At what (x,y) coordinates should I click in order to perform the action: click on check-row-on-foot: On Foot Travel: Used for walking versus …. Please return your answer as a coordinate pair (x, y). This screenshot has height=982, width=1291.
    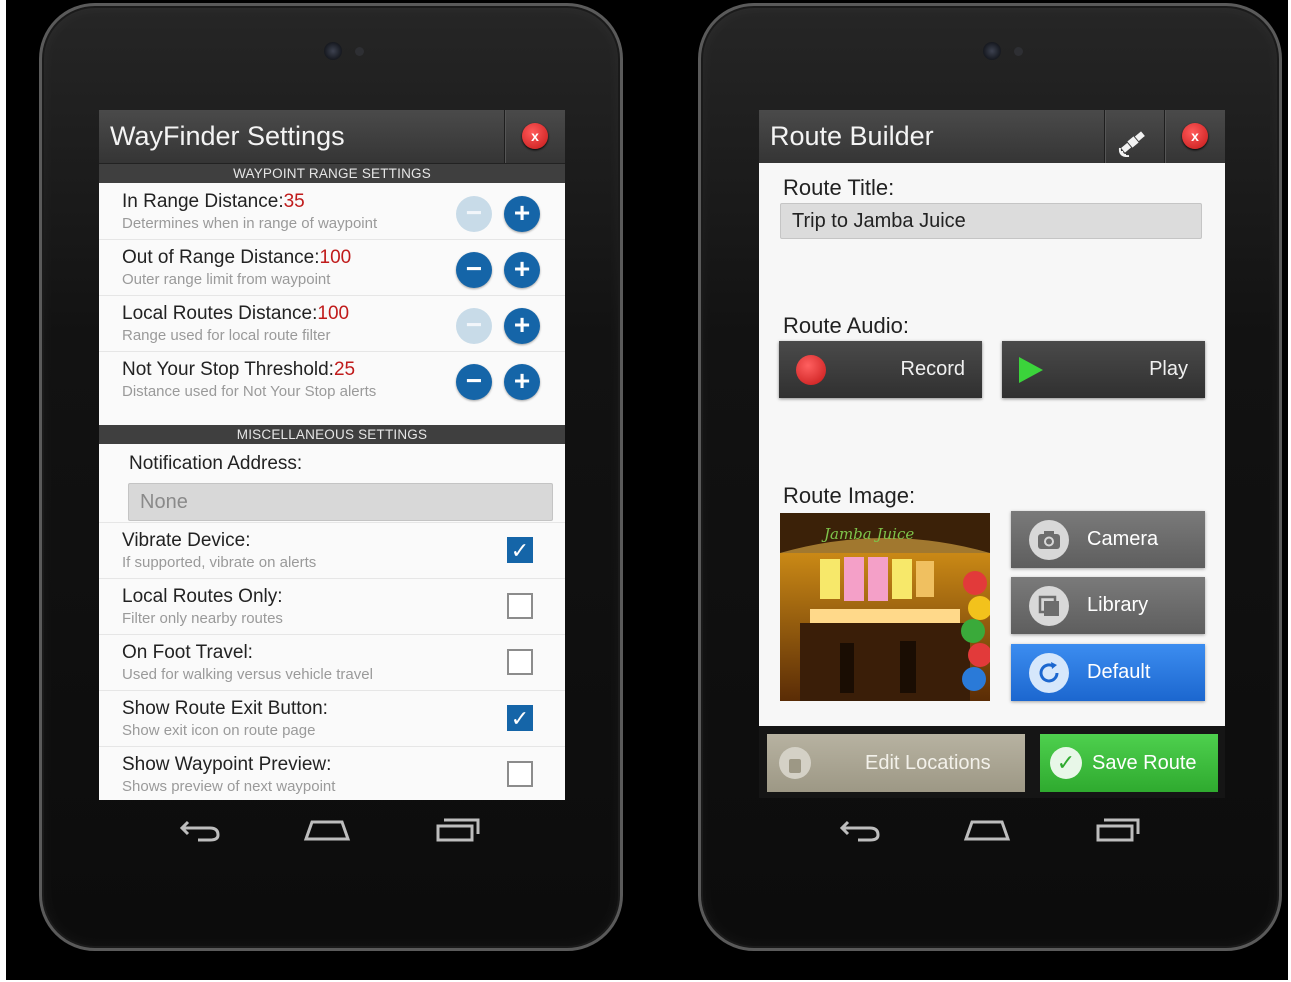
    Looking at the image, I should click on (332, 663).